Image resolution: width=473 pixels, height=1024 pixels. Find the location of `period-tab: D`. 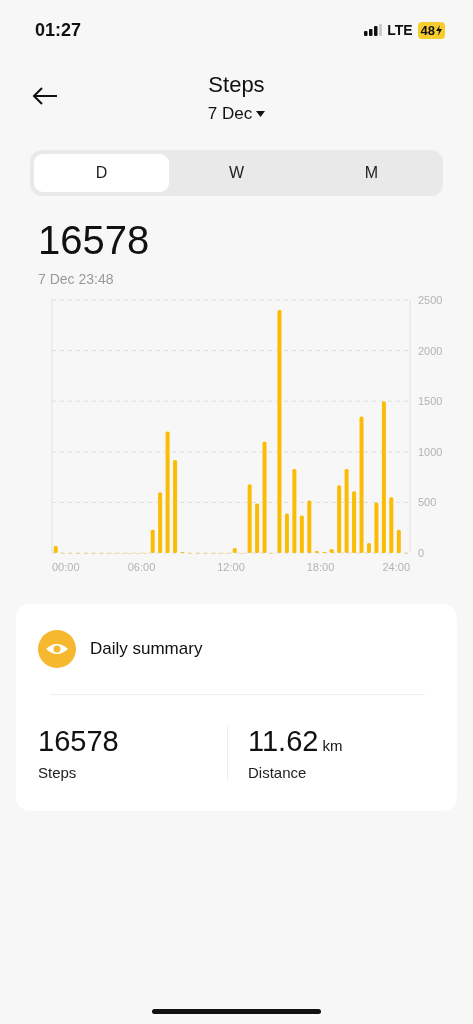

period-tab: D is located at coordinates (101, 173).